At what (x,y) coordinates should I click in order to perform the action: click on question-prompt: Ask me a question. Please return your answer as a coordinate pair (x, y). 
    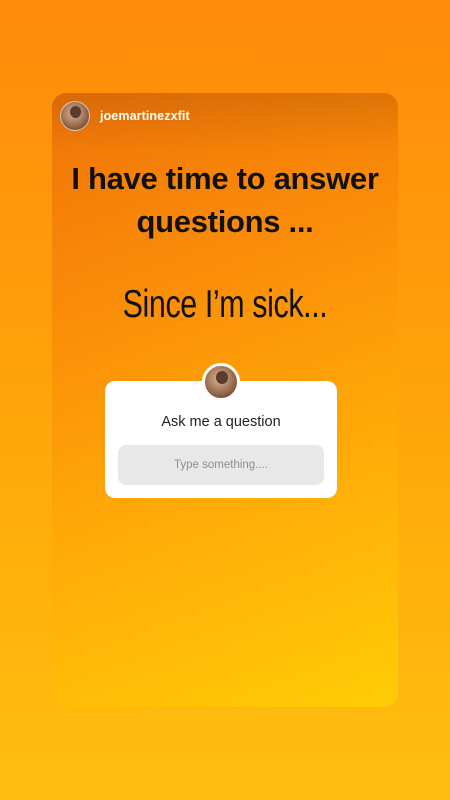
    Looking at the image, I should click on (221, 422).